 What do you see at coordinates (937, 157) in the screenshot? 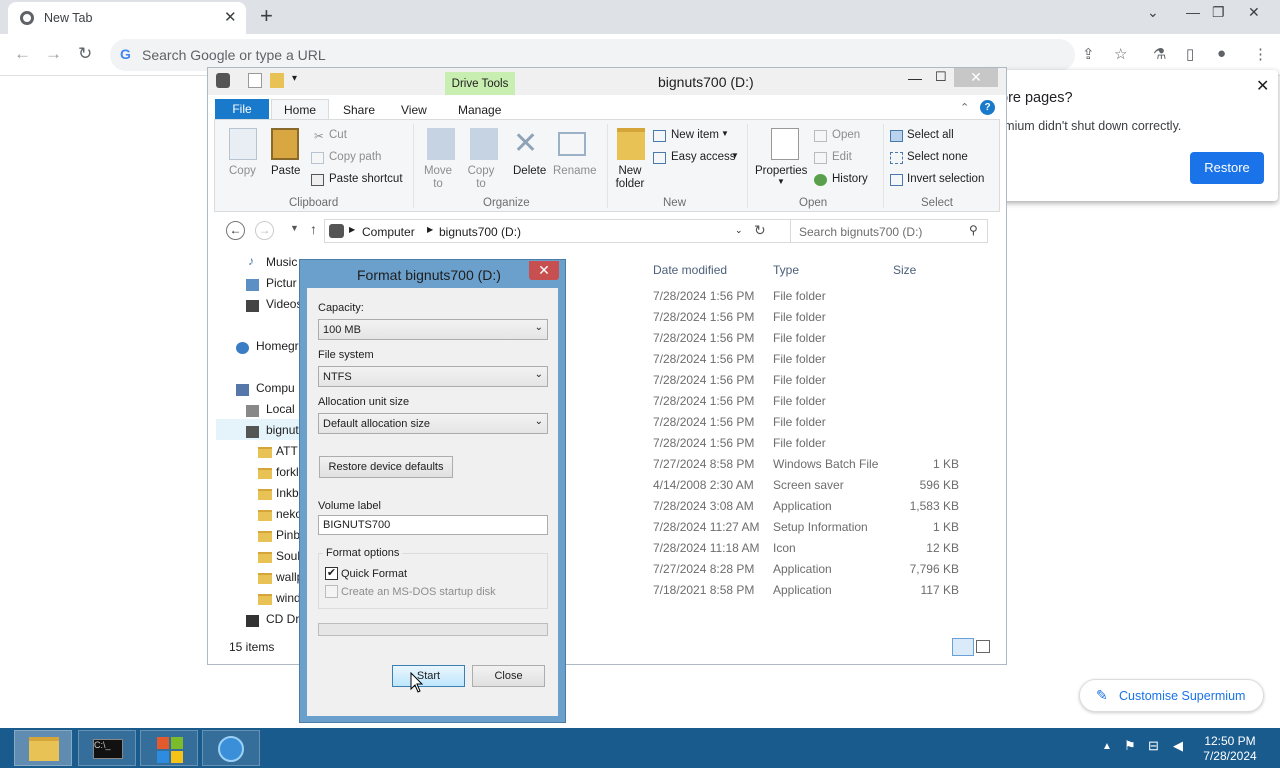
I see `select-none-button: Select none` at bounding box center [937, 157].